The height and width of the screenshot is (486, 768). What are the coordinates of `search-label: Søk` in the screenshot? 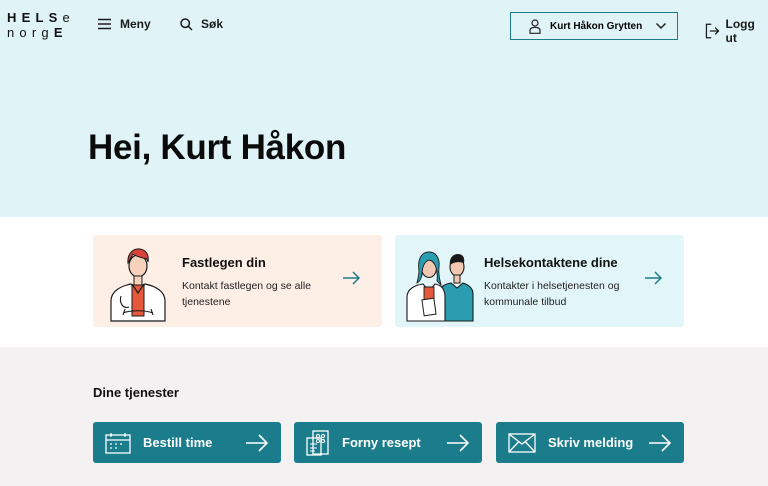 It's located at (212, 24).